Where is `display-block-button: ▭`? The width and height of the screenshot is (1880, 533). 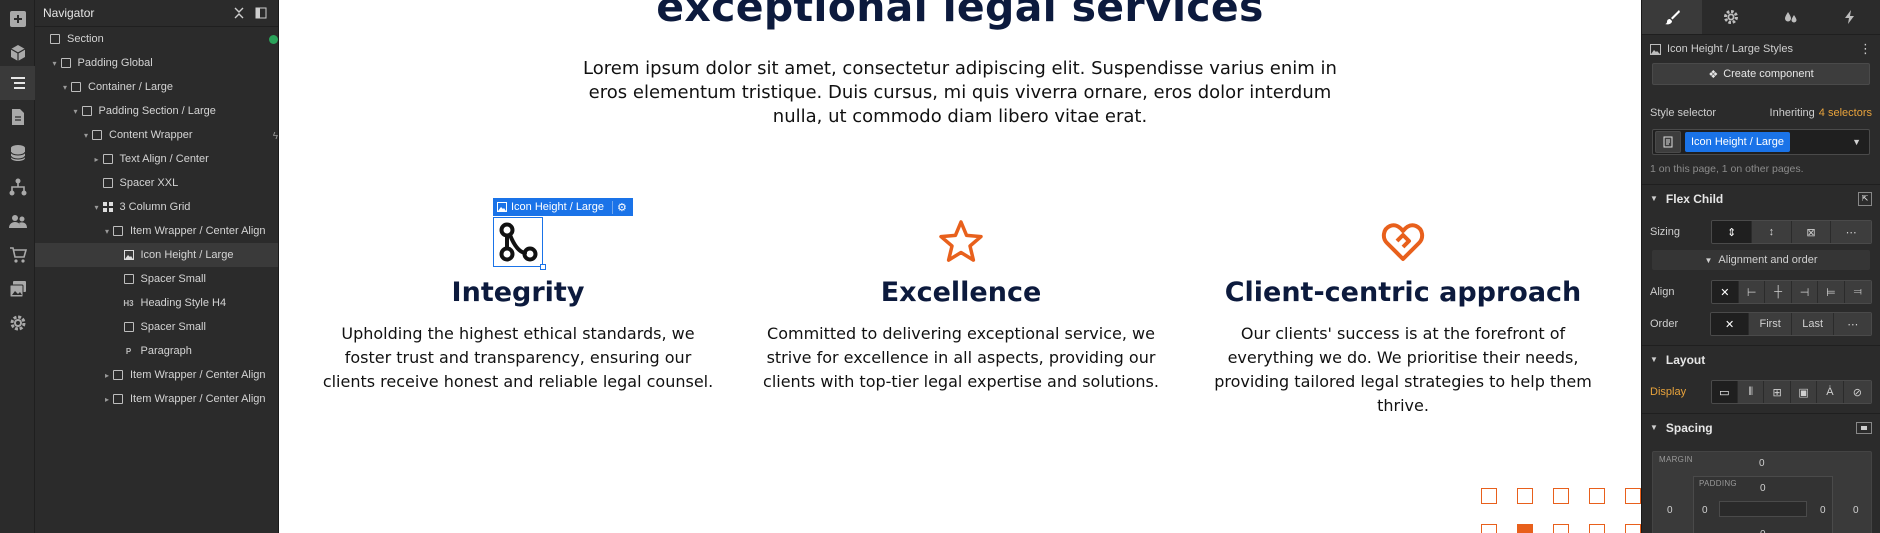 display-block-button: ▭ is located at coordinates (1725, 392).